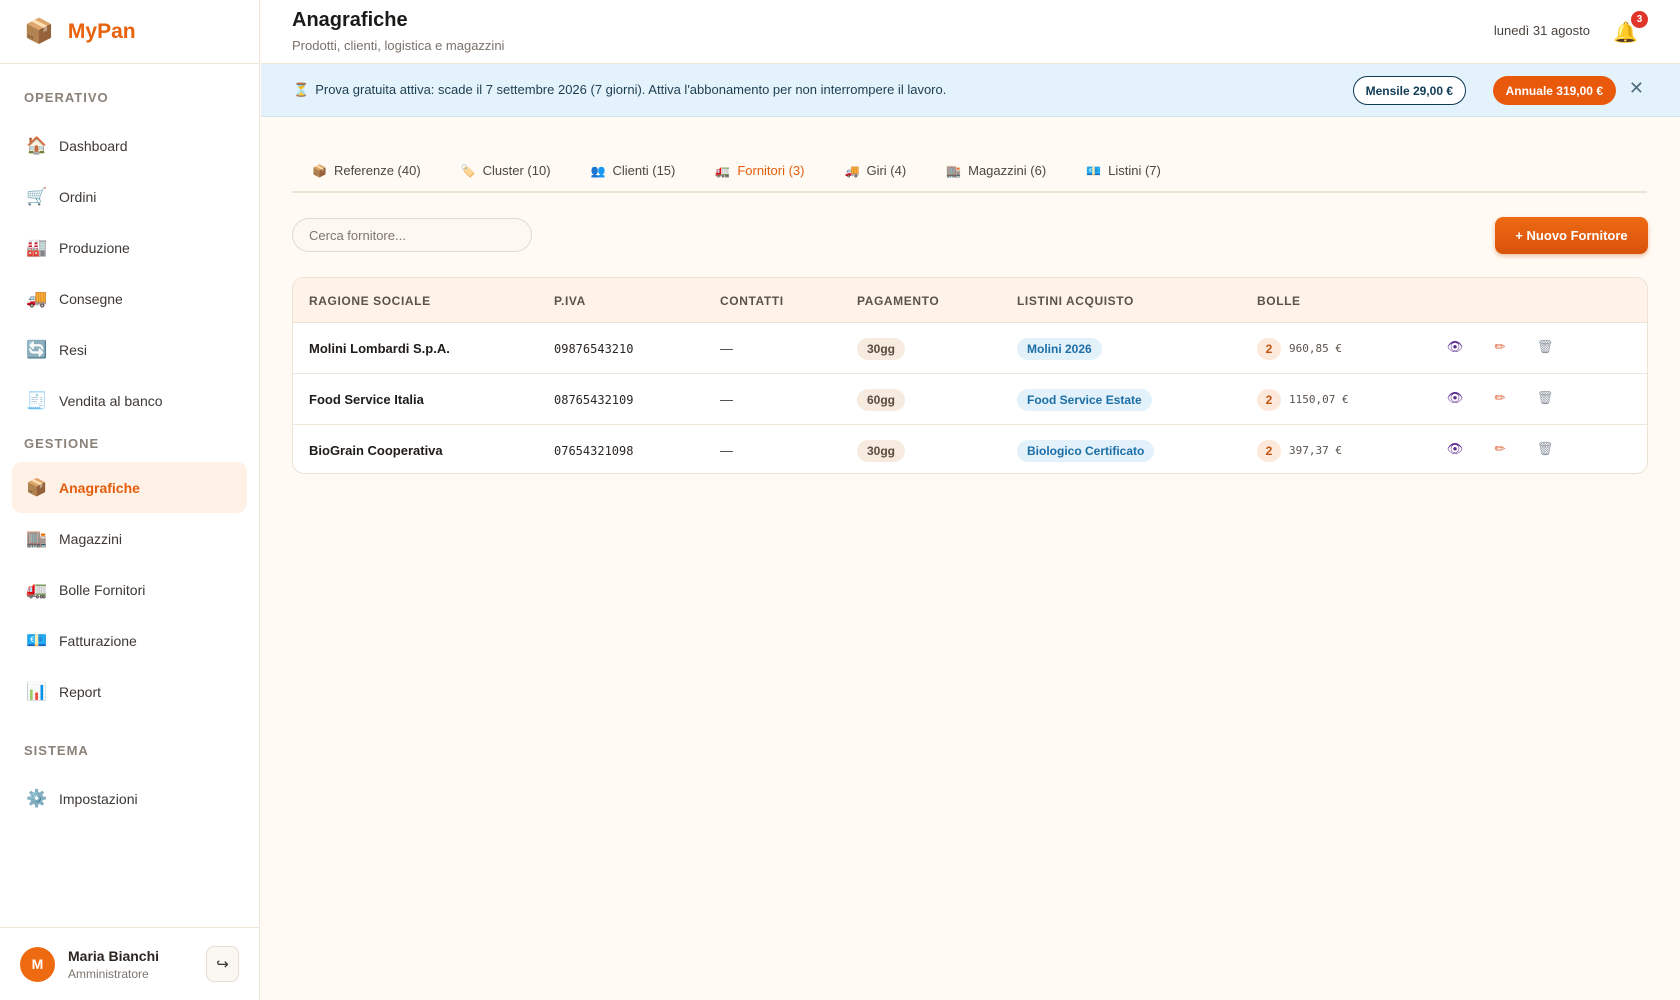  Describe the element at coordinates (1554, 90) in the screenshot. I see `annual-plan-button: Annuale 319,00 €` at that location.